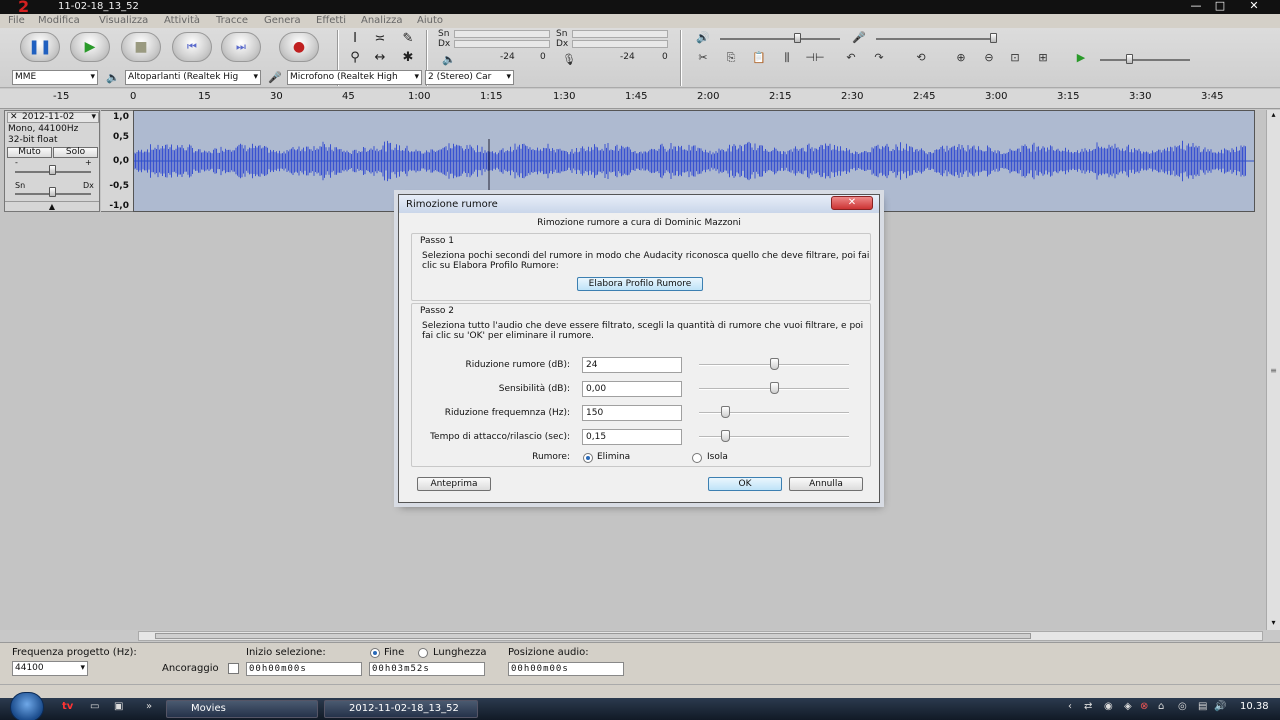  I want to click on play-button: ▶, so click(90, 47).